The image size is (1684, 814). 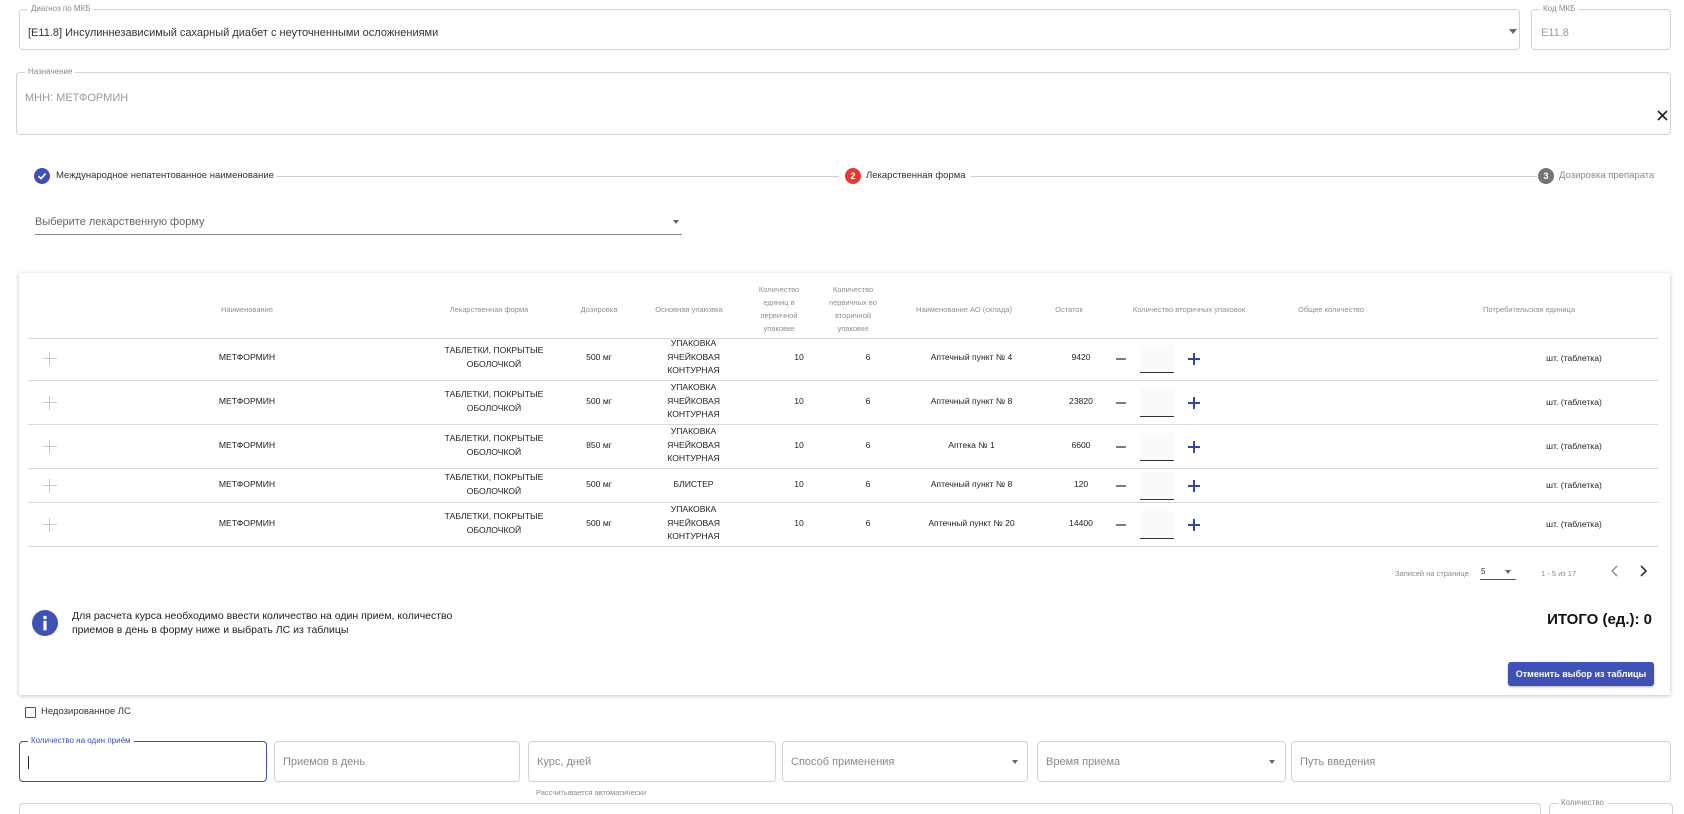 I want to click on cell-store: Аптека № 1, so click(x=971, y=445).